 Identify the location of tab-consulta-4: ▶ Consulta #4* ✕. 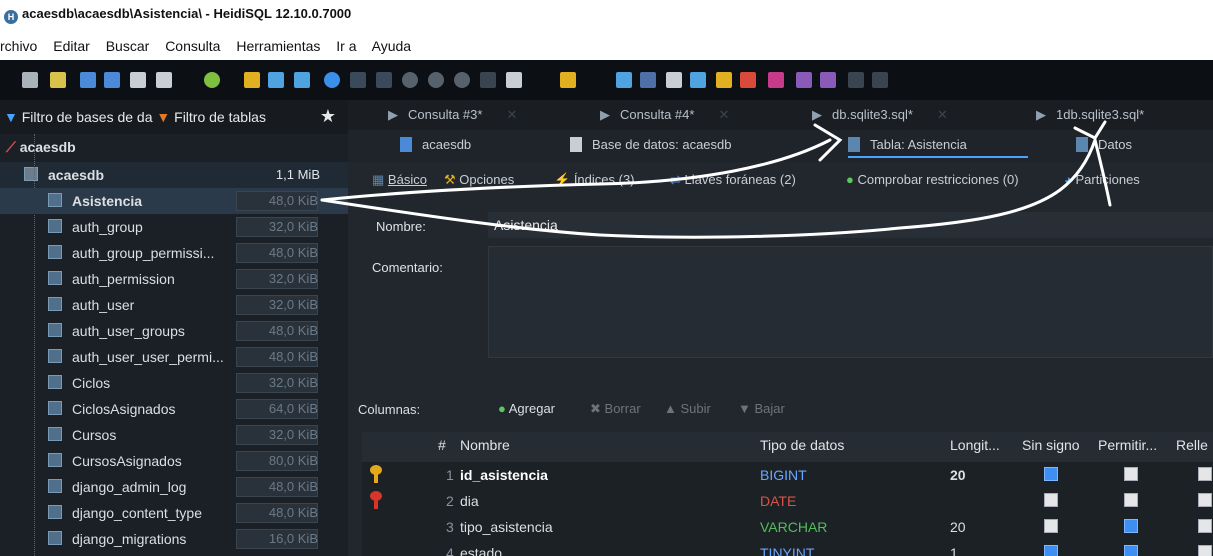
(664, 115).